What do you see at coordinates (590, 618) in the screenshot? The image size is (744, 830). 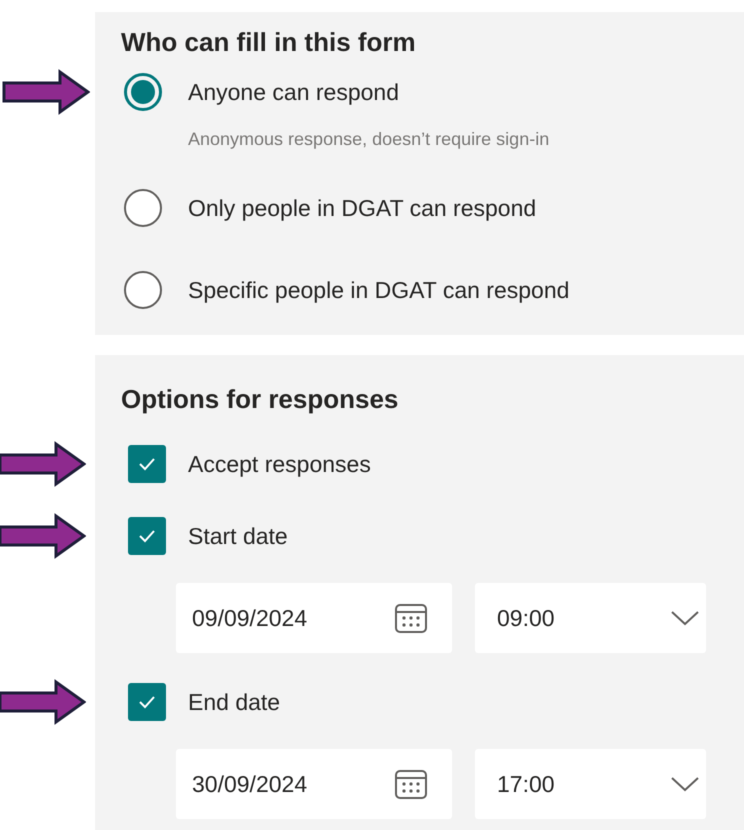 I see `time-dropdown: 09:00` at bounding box center [590, 618].